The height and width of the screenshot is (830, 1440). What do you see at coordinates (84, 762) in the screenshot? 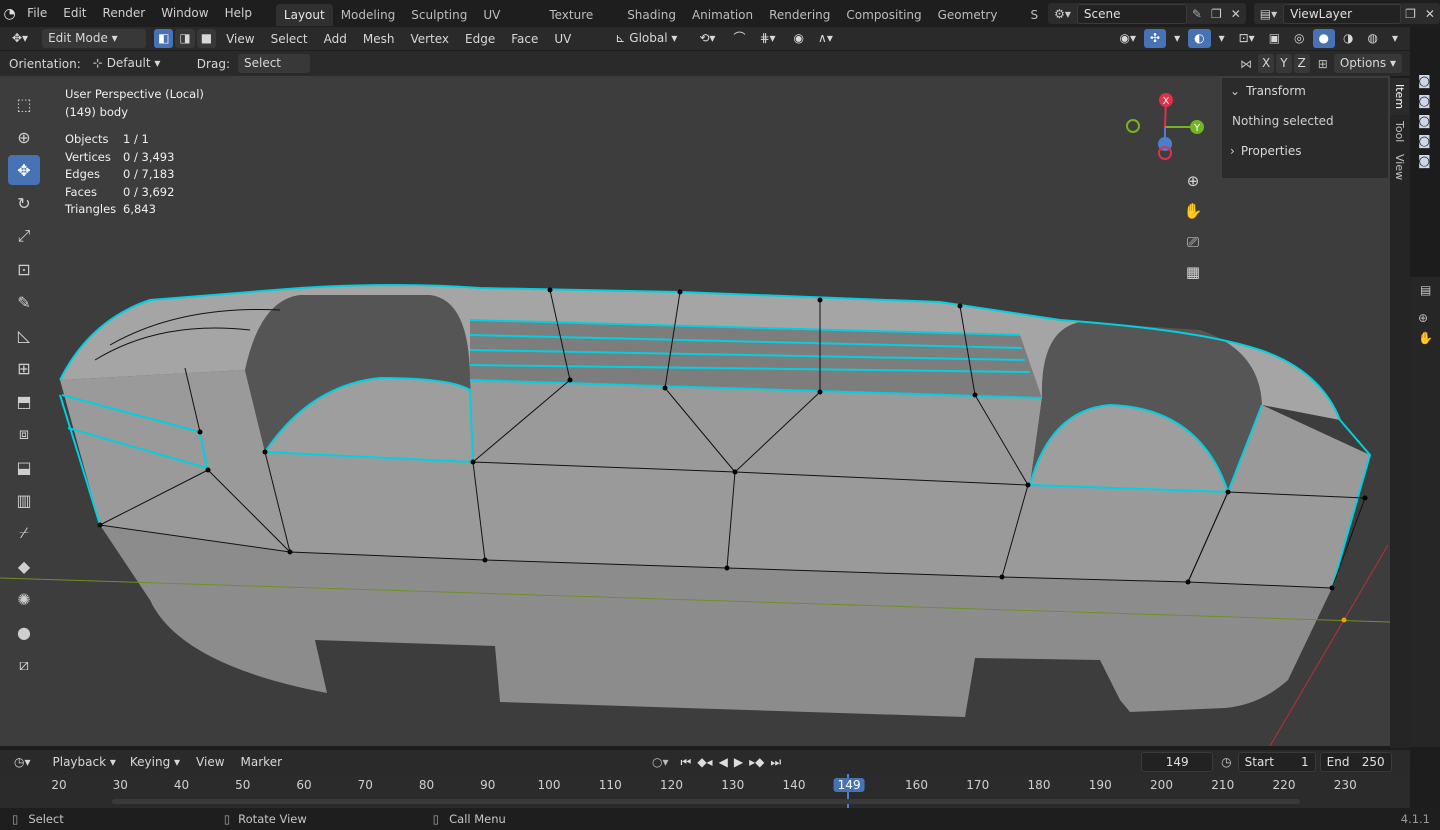
I see `playback-dropdown: Playback ▾` at bounding box center [84, 762].